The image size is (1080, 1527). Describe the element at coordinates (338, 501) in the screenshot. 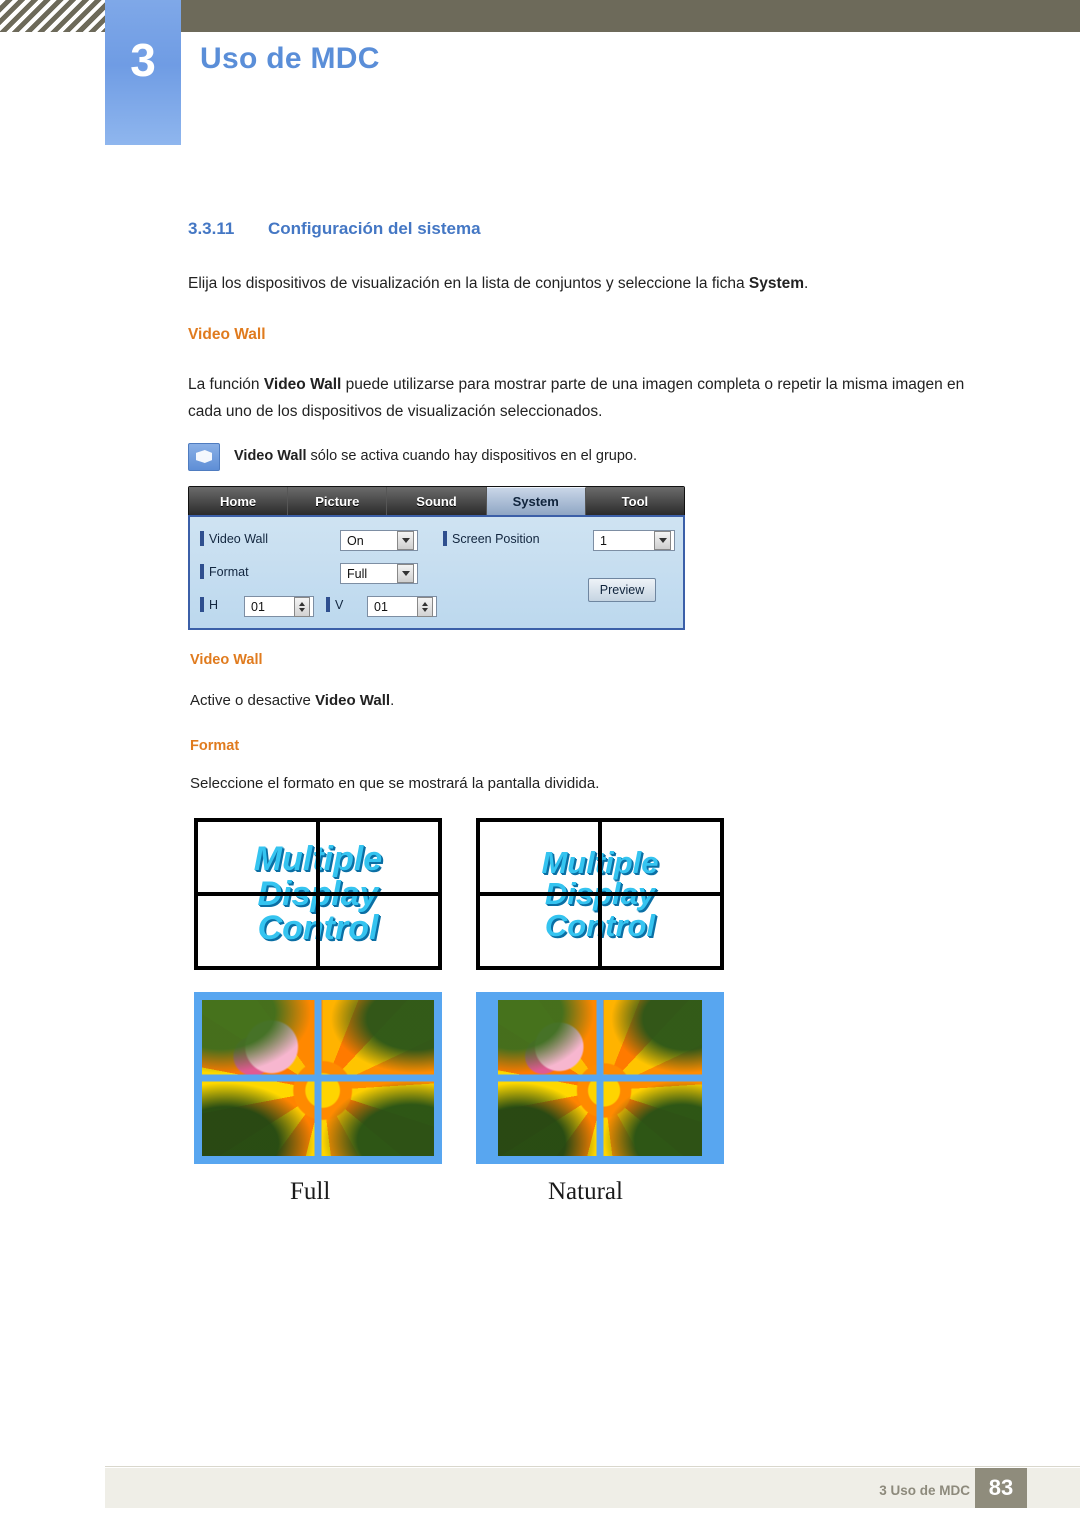

I see `tab-picture: Picture` at that location.